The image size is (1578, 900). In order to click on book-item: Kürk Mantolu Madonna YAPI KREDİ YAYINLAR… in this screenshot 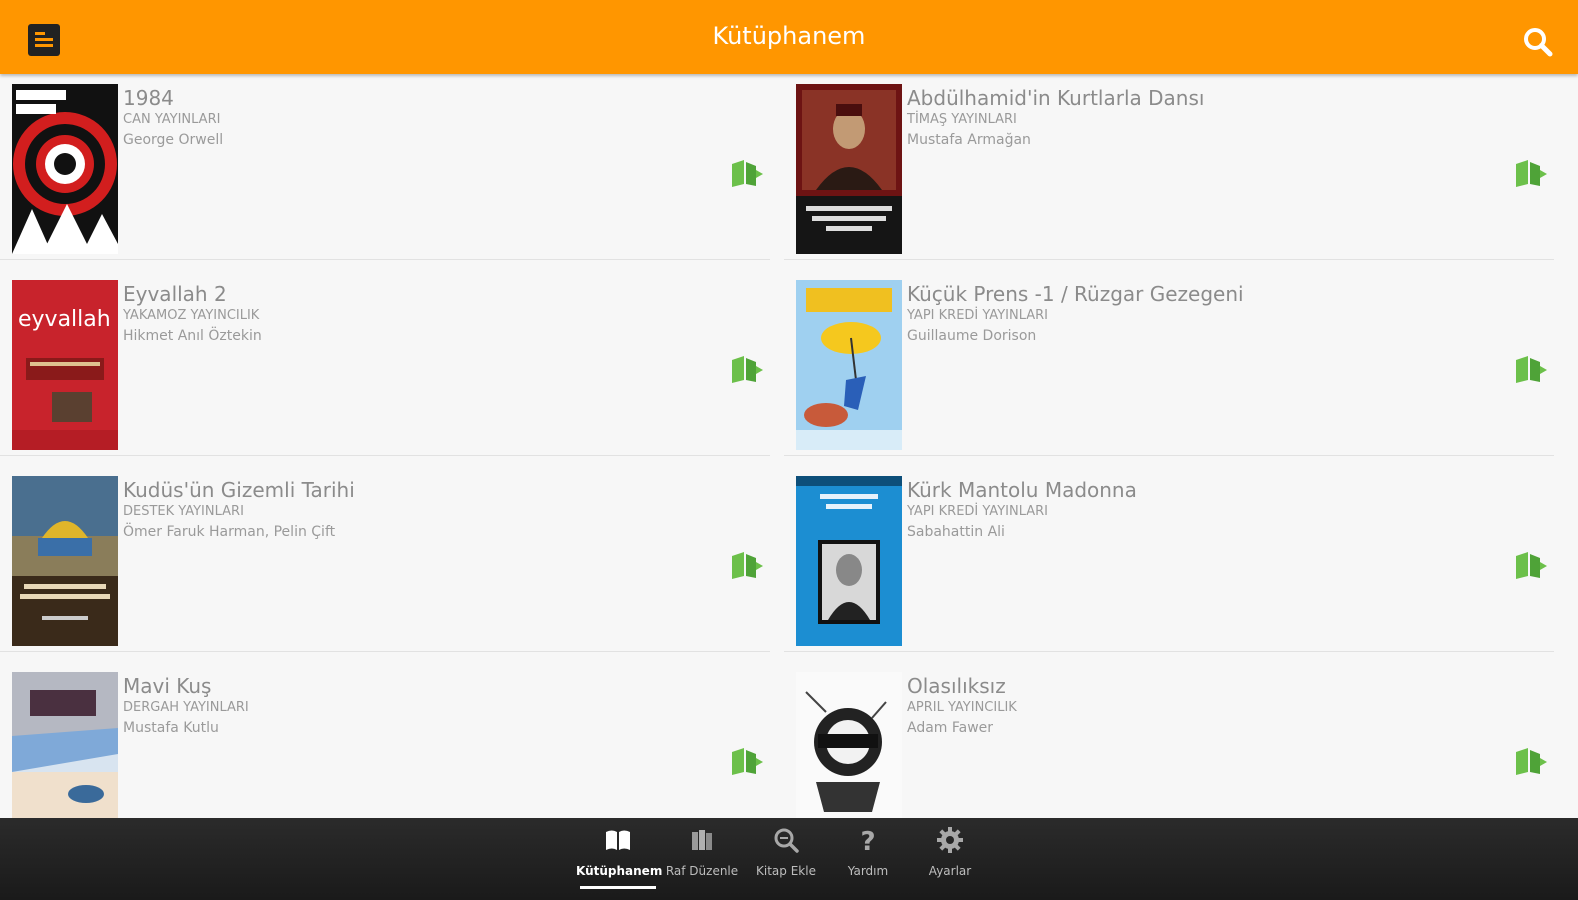, I will do `click(1169, 559)`.